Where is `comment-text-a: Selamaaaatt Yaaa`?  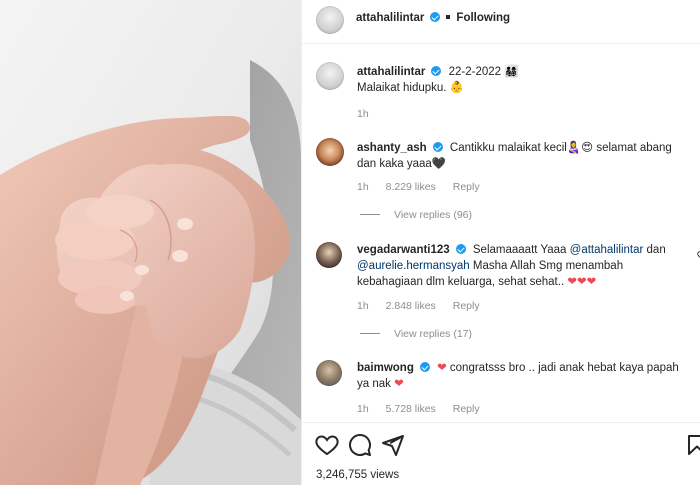
comment-text-a: Selamaaaatt Yaaa is located at coordinates (521, 250).